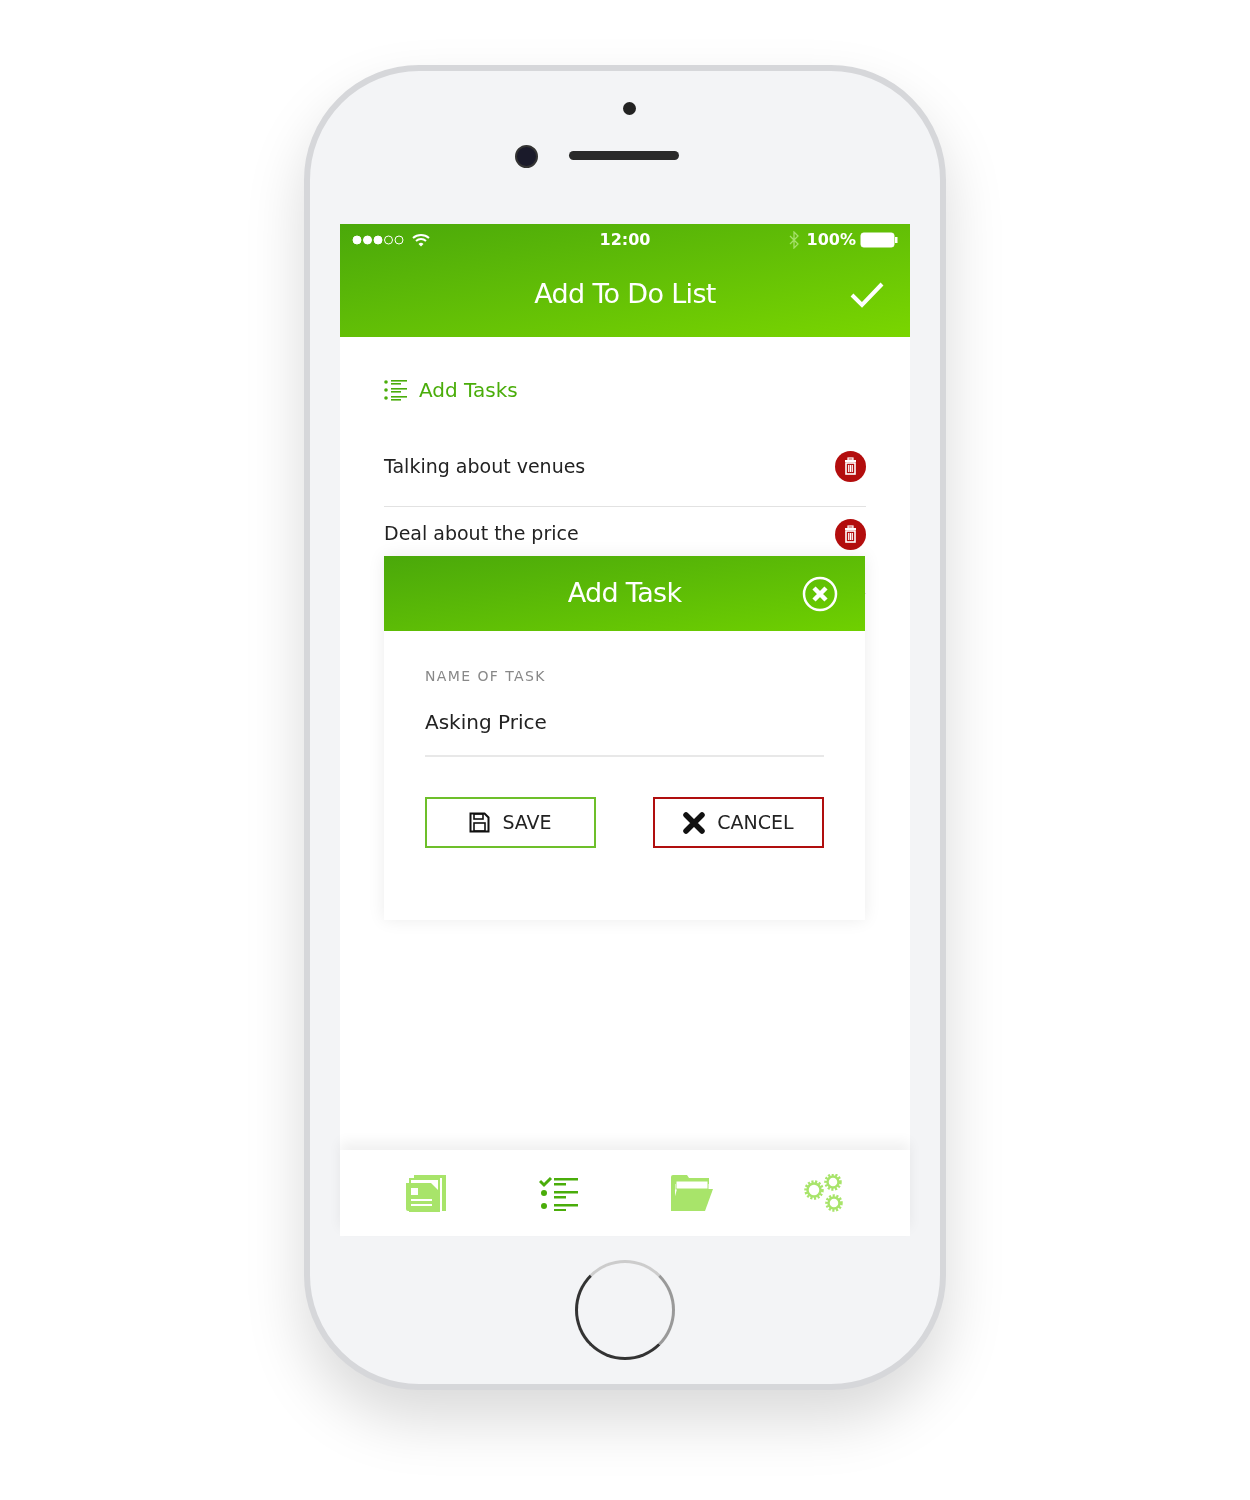 This screenshot has width=1250, height=1500. I want to click on cross-icon, so click(694, 822).